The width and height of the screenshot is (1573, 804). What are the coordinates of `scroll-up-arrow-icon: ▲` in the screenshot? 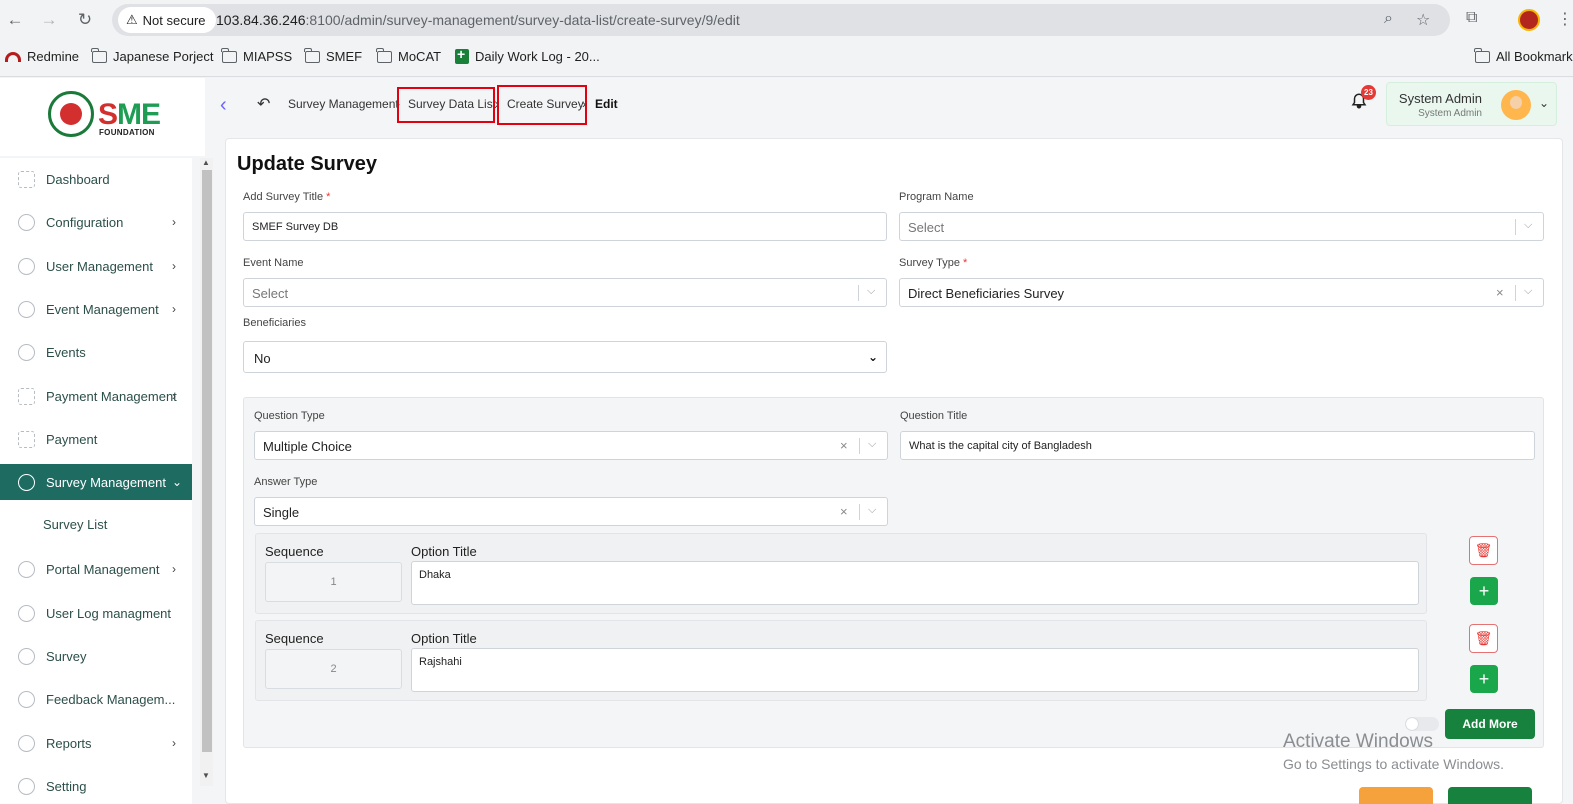 It's located at (206, 162).